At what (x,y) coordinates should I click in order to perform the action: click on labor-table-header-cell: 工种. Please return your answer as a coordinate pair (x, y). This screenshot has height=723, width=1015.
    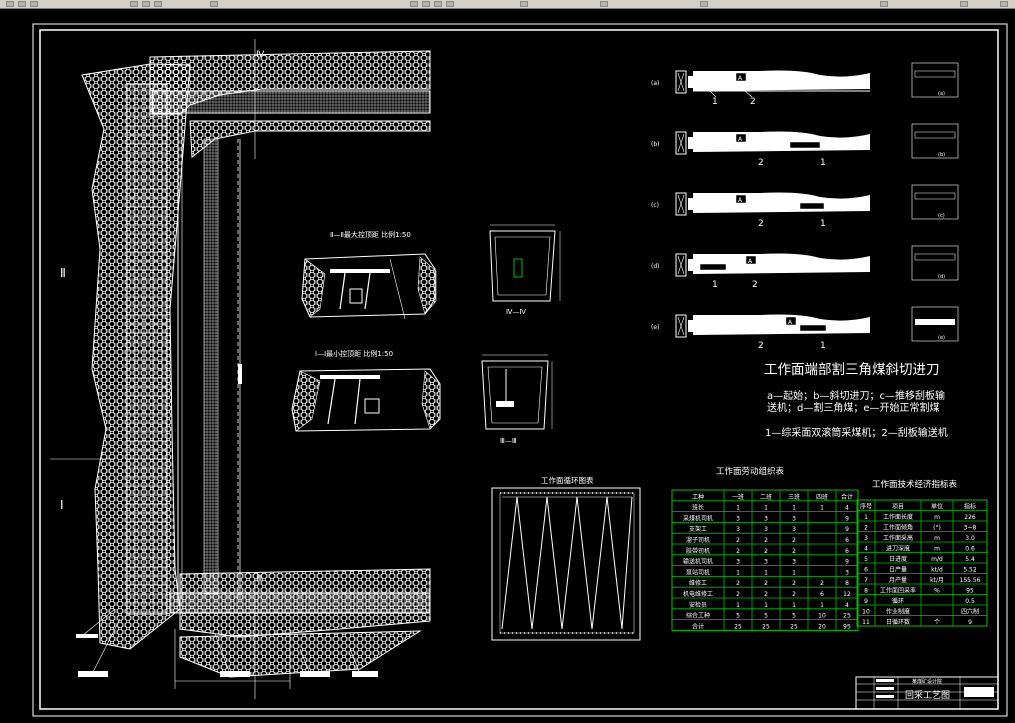
    Looking at the image, I should click on (698, 497).